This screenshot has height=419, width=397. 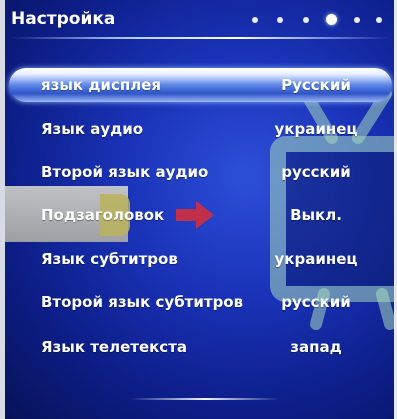 What do you see at coordinates (200, 215) in the screenshot?
I see `menu-item-subtitle: Подзаголовок Выкл.` at bounding box center [200, 215].